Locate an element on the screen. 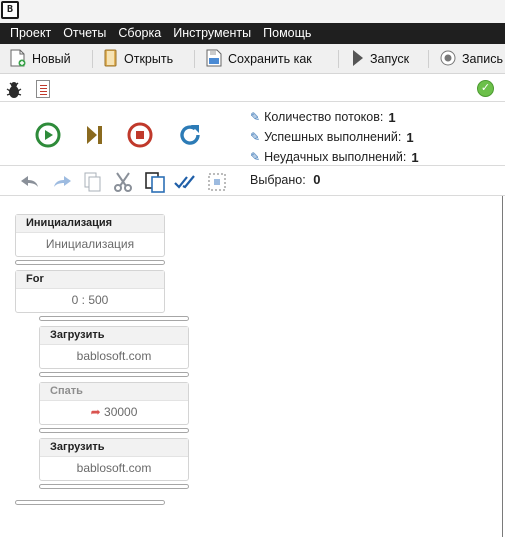 The image size is (505, 537). open-button: Открыть is located at coordinates (138, 59).